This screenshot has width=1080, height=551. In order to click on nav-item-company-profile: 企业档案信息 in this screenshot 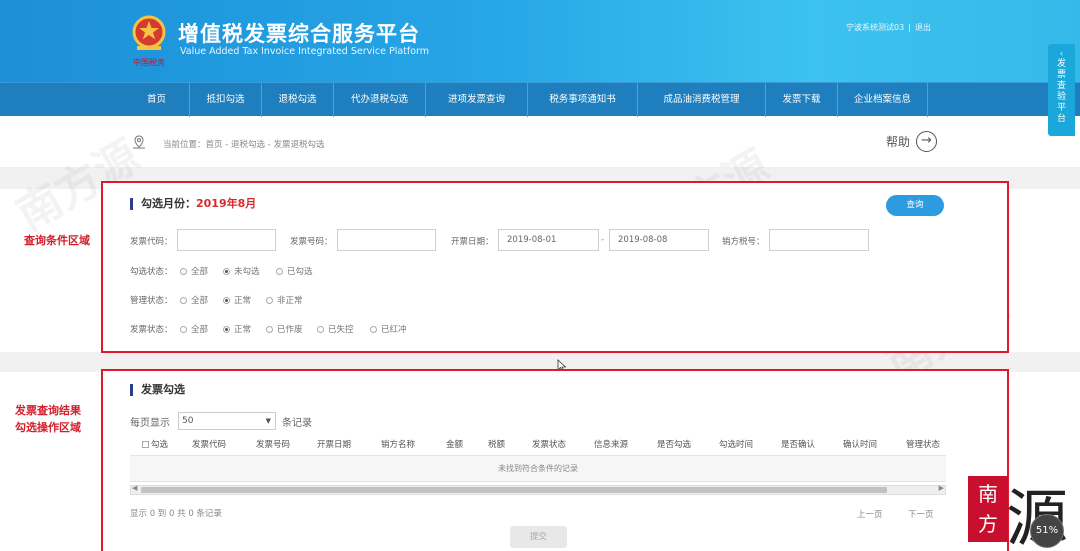, I will do `click(883, 100)`.